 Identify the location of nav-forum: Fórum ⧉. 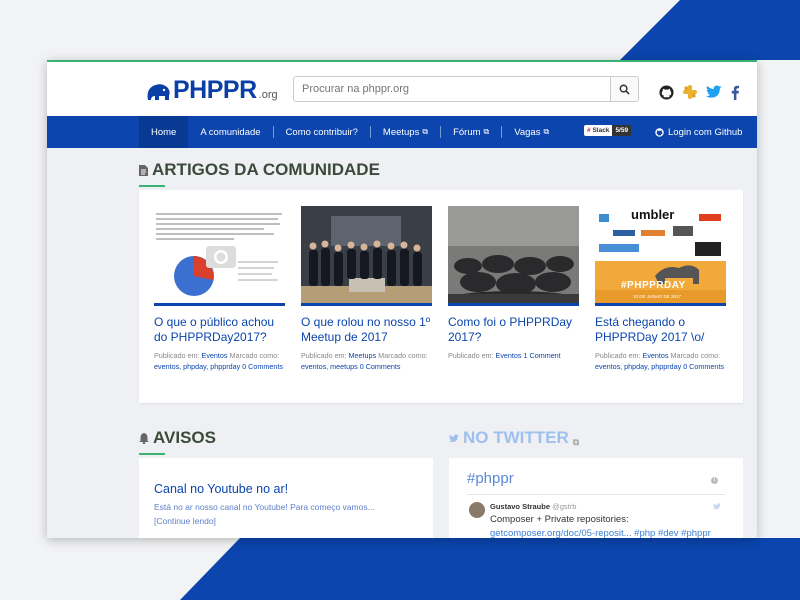
(471, 132).